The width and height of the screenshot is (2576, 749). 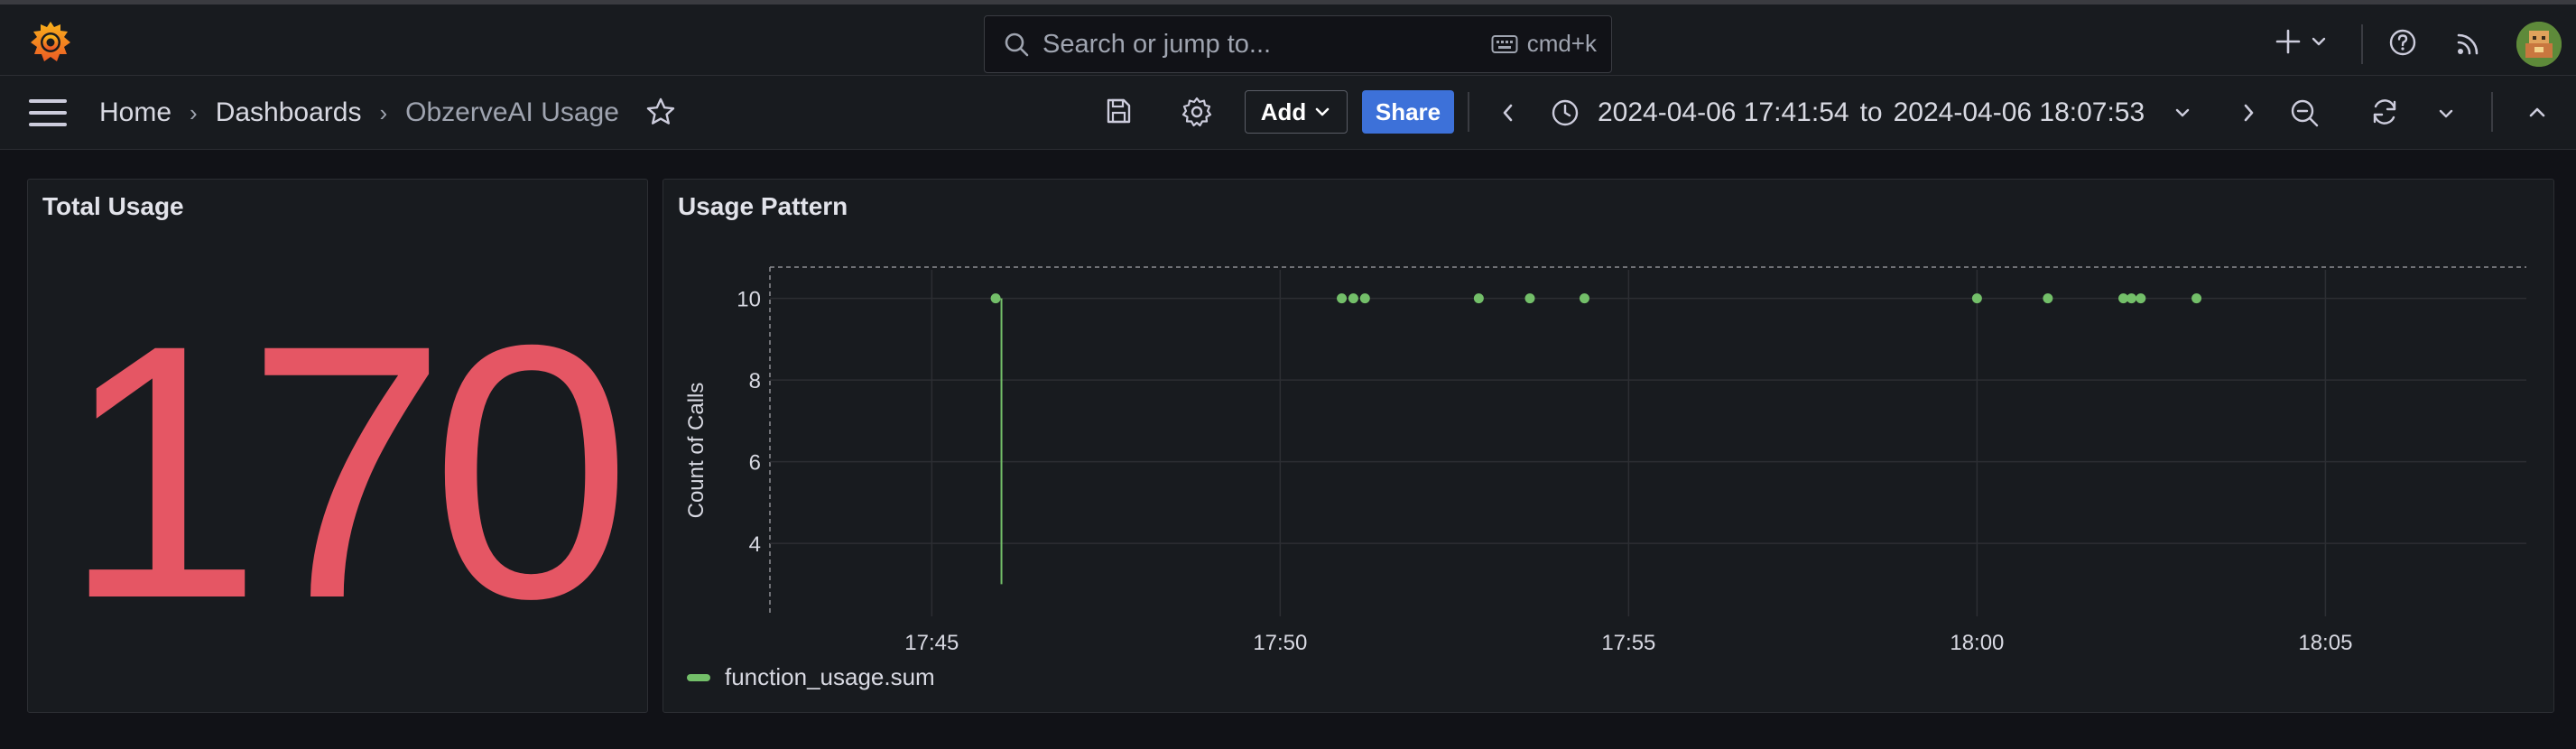 What do you see at coordinates (1284, 111) in the screenshot?
I see `add-button-label: Add` at bounding box center [1284, 111].